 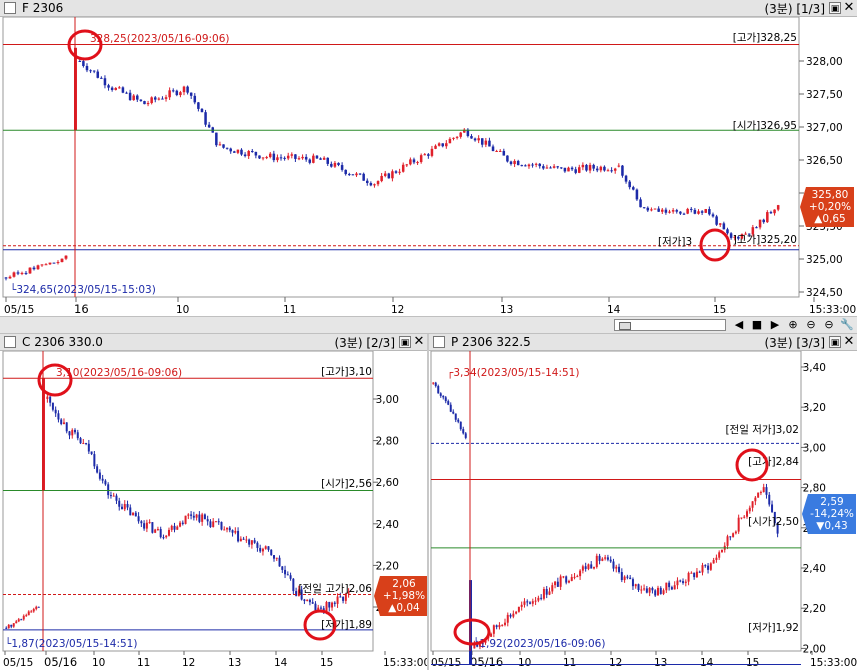 What do you see at coordinates (439, 342) in the screenshot?
I see `panel-p-checkbox` at bounding box center [439, 342].